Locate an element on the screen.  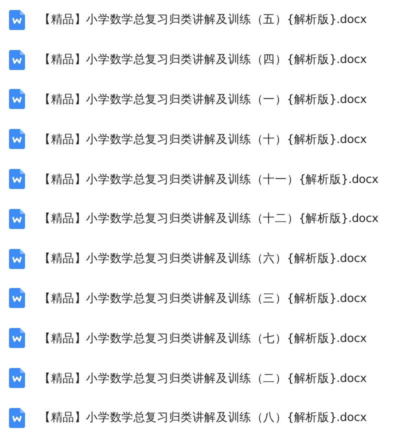
file-name: 【精品】小学数学总复习归类讲解及训练（七）{解析版}.docx is located at coordinates (203, 338).